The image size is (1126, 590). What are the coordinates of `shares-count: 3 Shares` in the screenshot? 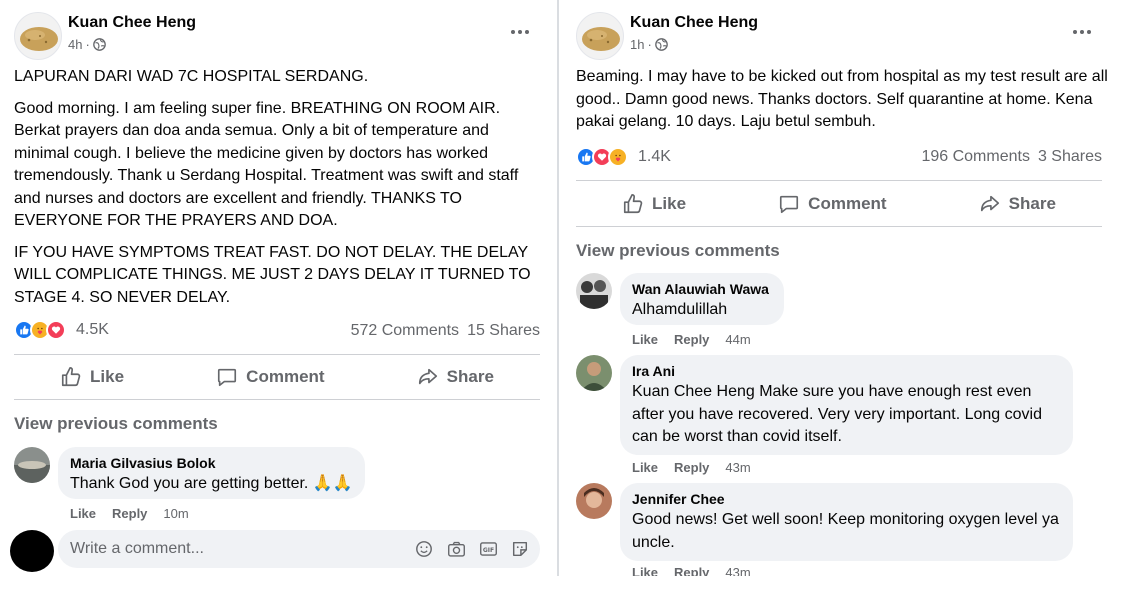 It's located at (1070, 157).